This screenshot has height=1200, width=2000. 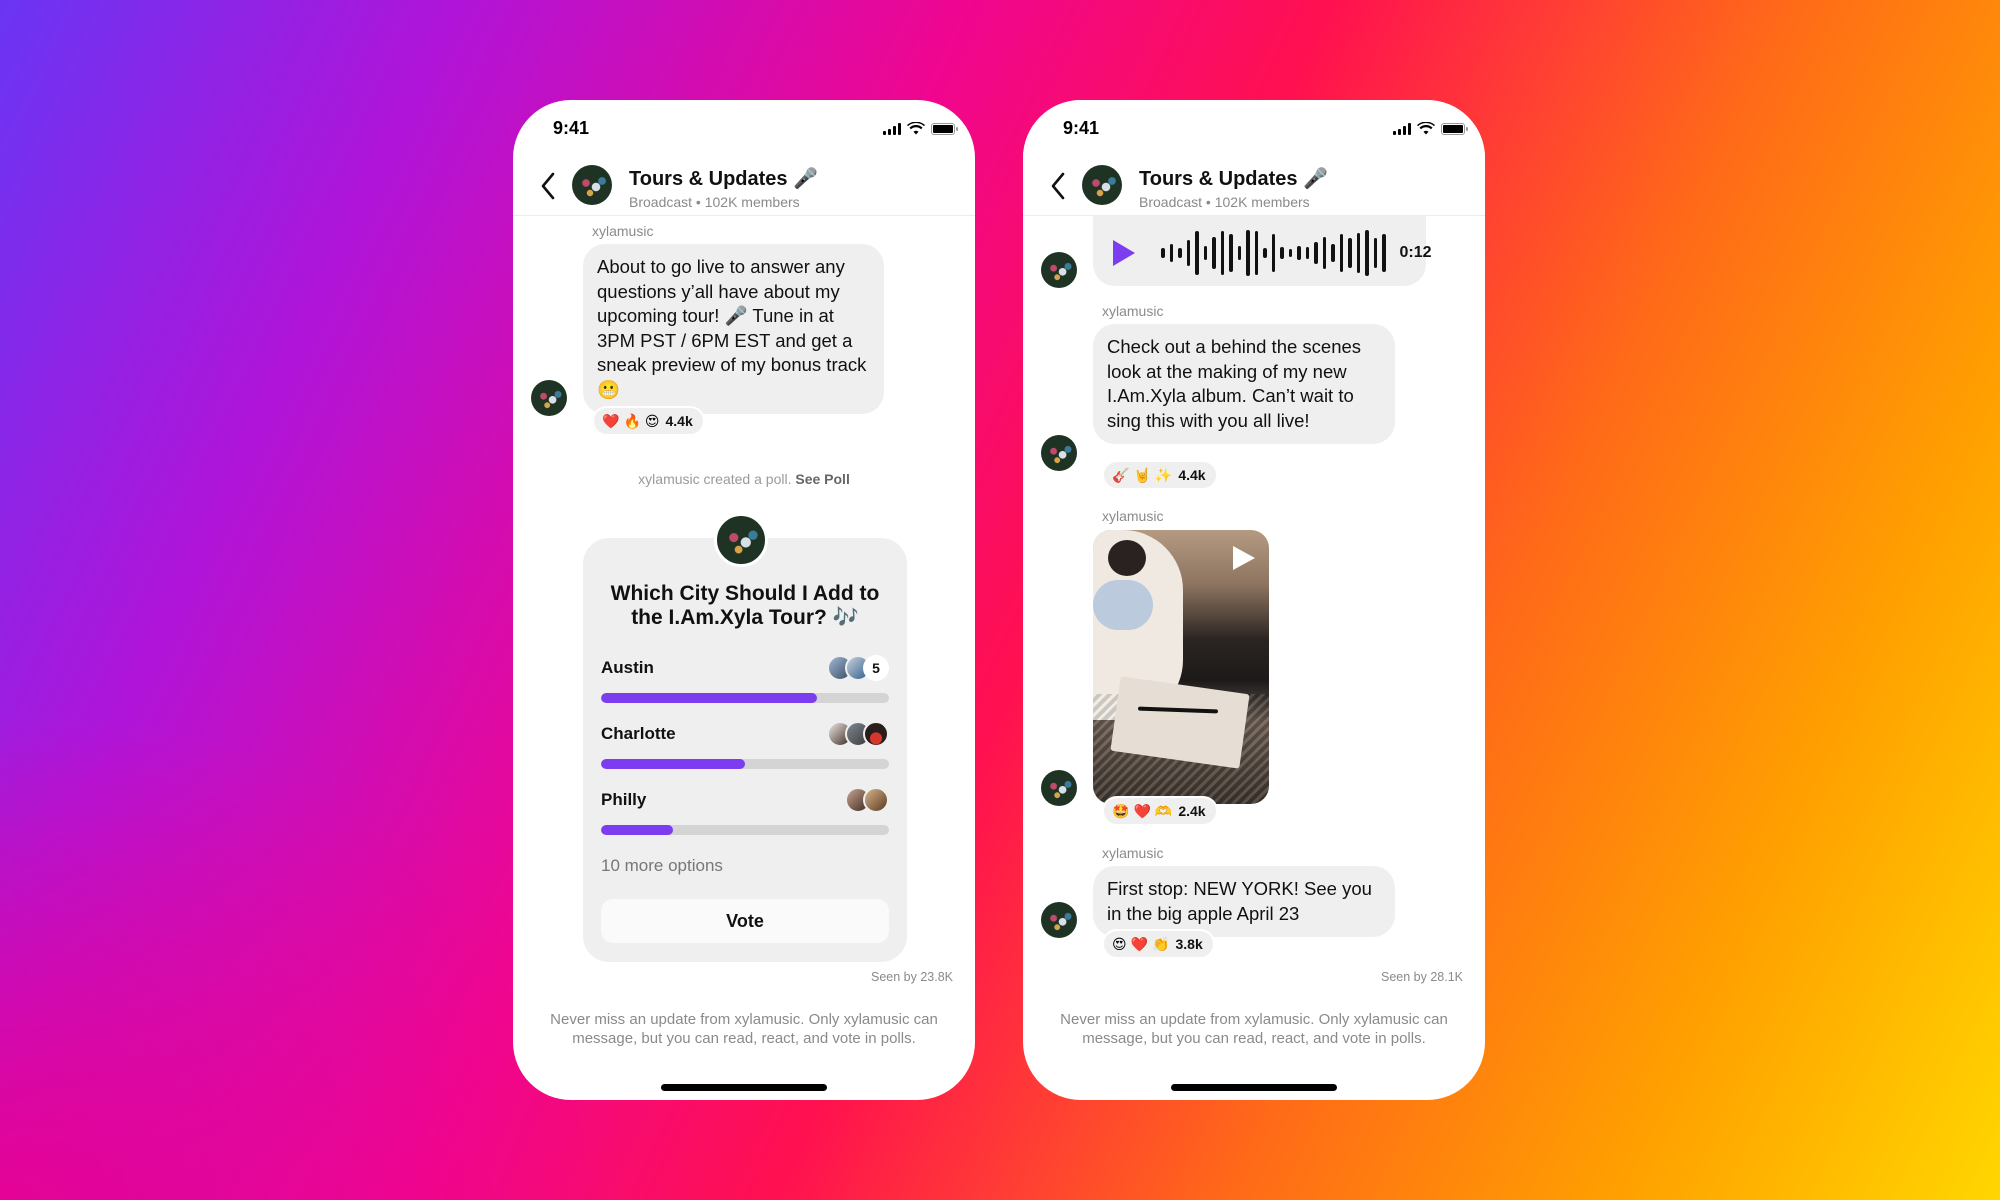 I want to click on more-options-link: 10 more options, so click(x=662, y=866).